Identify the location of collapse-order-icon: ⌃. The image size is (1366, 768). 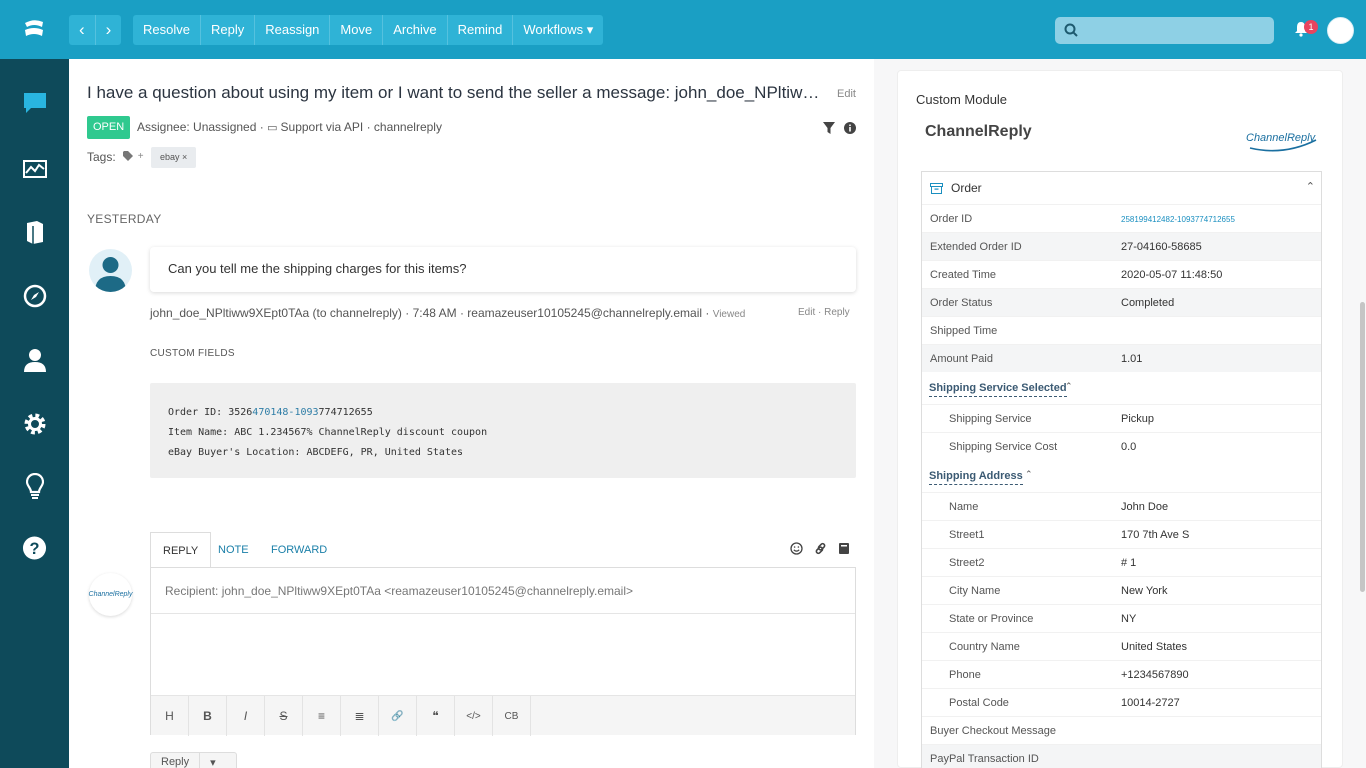
(1310, 186).